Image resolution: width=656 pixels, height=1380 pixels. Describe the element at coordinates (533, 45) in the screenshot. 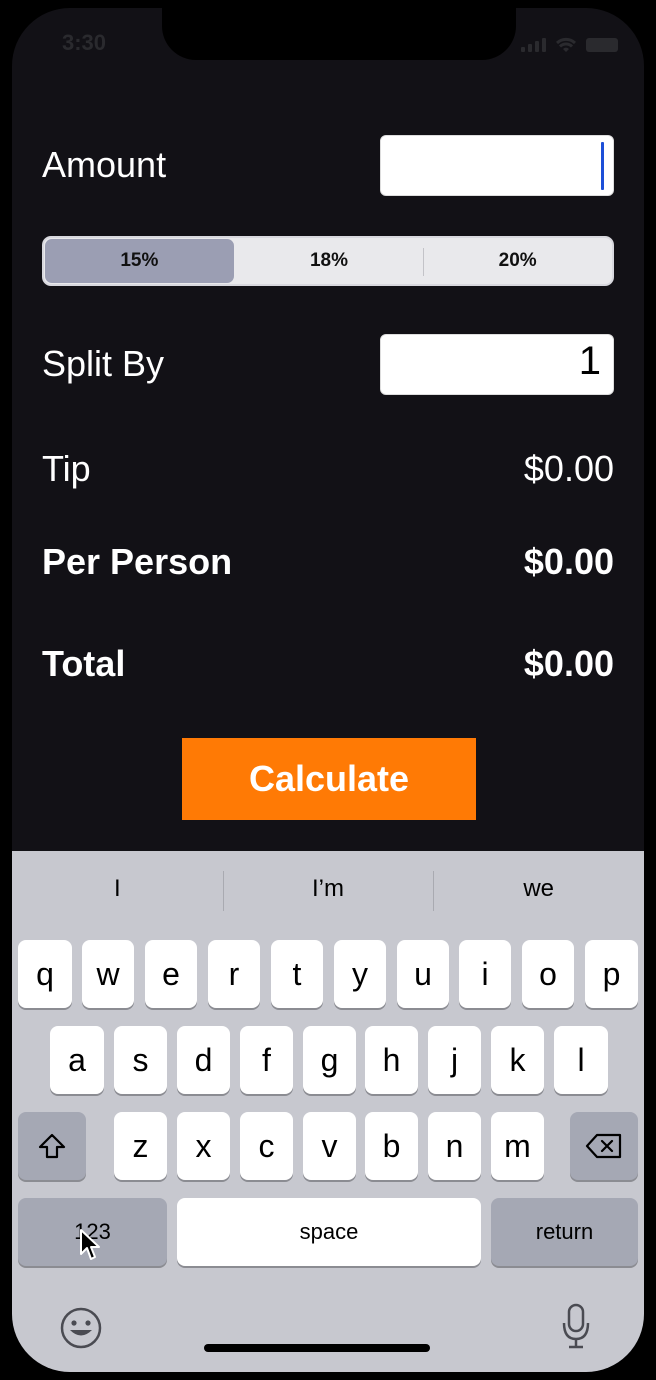

I see `cellular-signal-icon` at that location.